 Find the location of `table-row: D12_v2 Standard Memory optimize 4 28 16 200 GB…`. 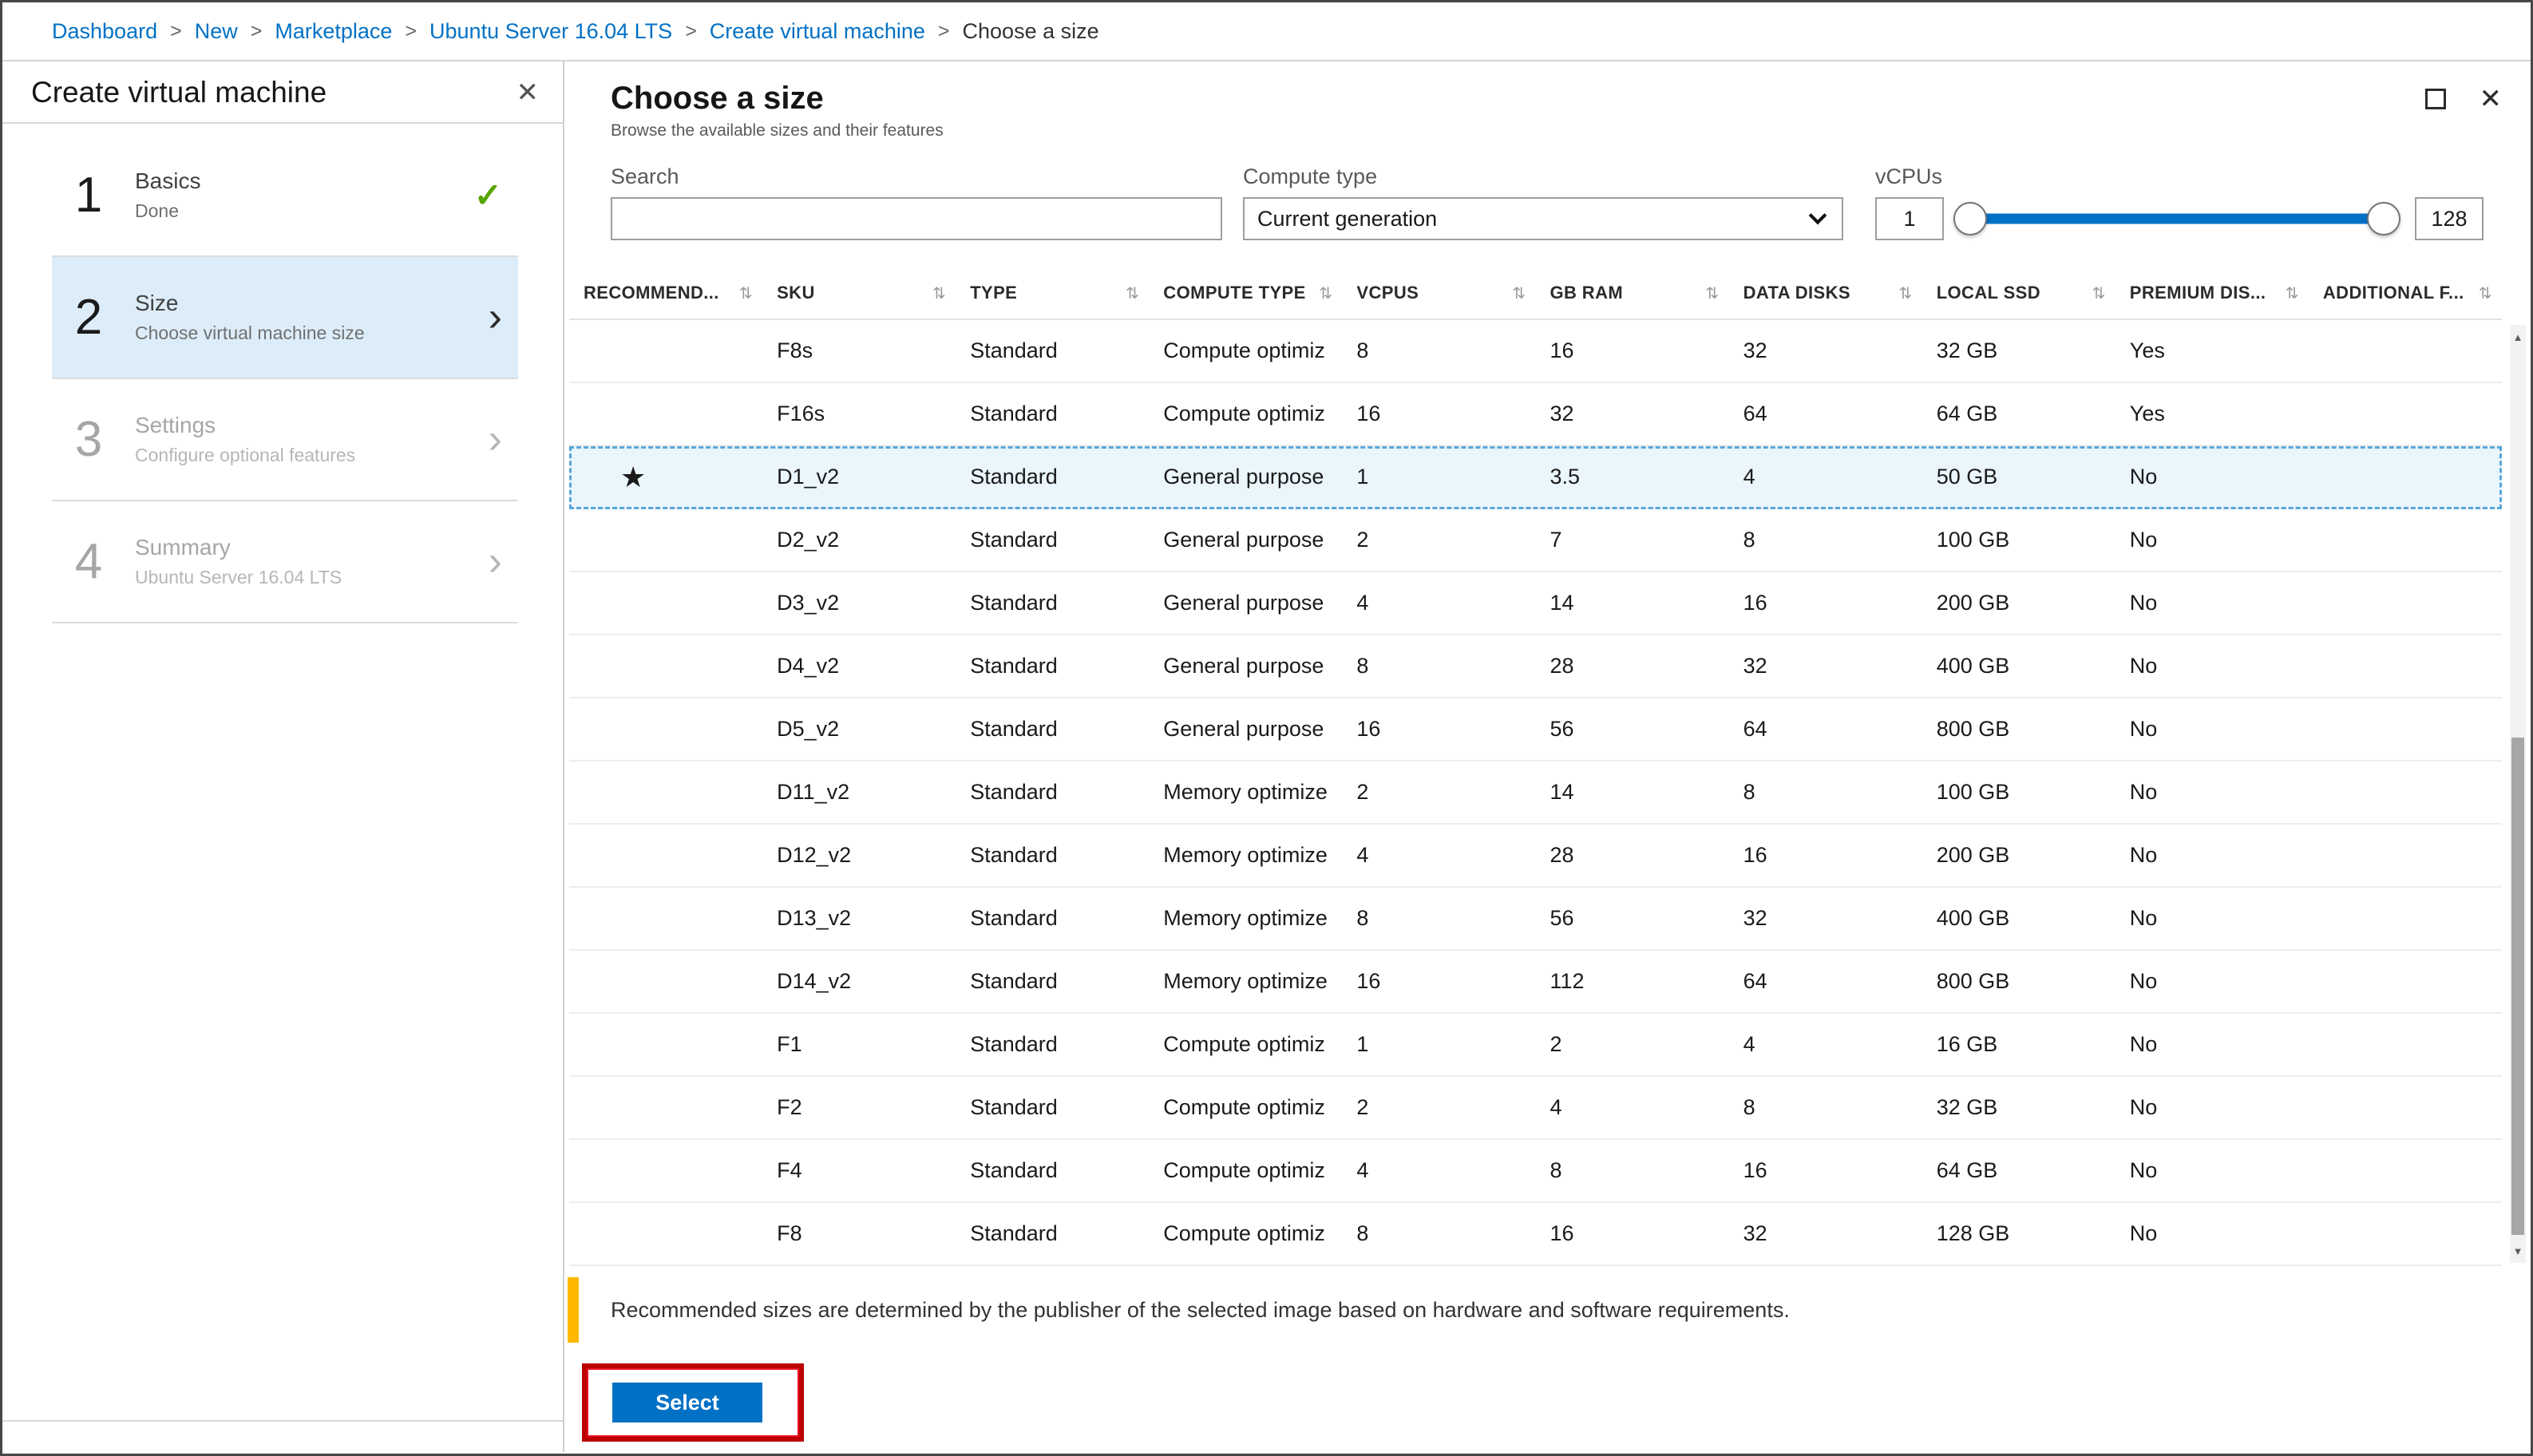

table-row: D12_v2 Standard Memory optimize 4 28 16 200 GB… is located at coordinates (1535, 857).